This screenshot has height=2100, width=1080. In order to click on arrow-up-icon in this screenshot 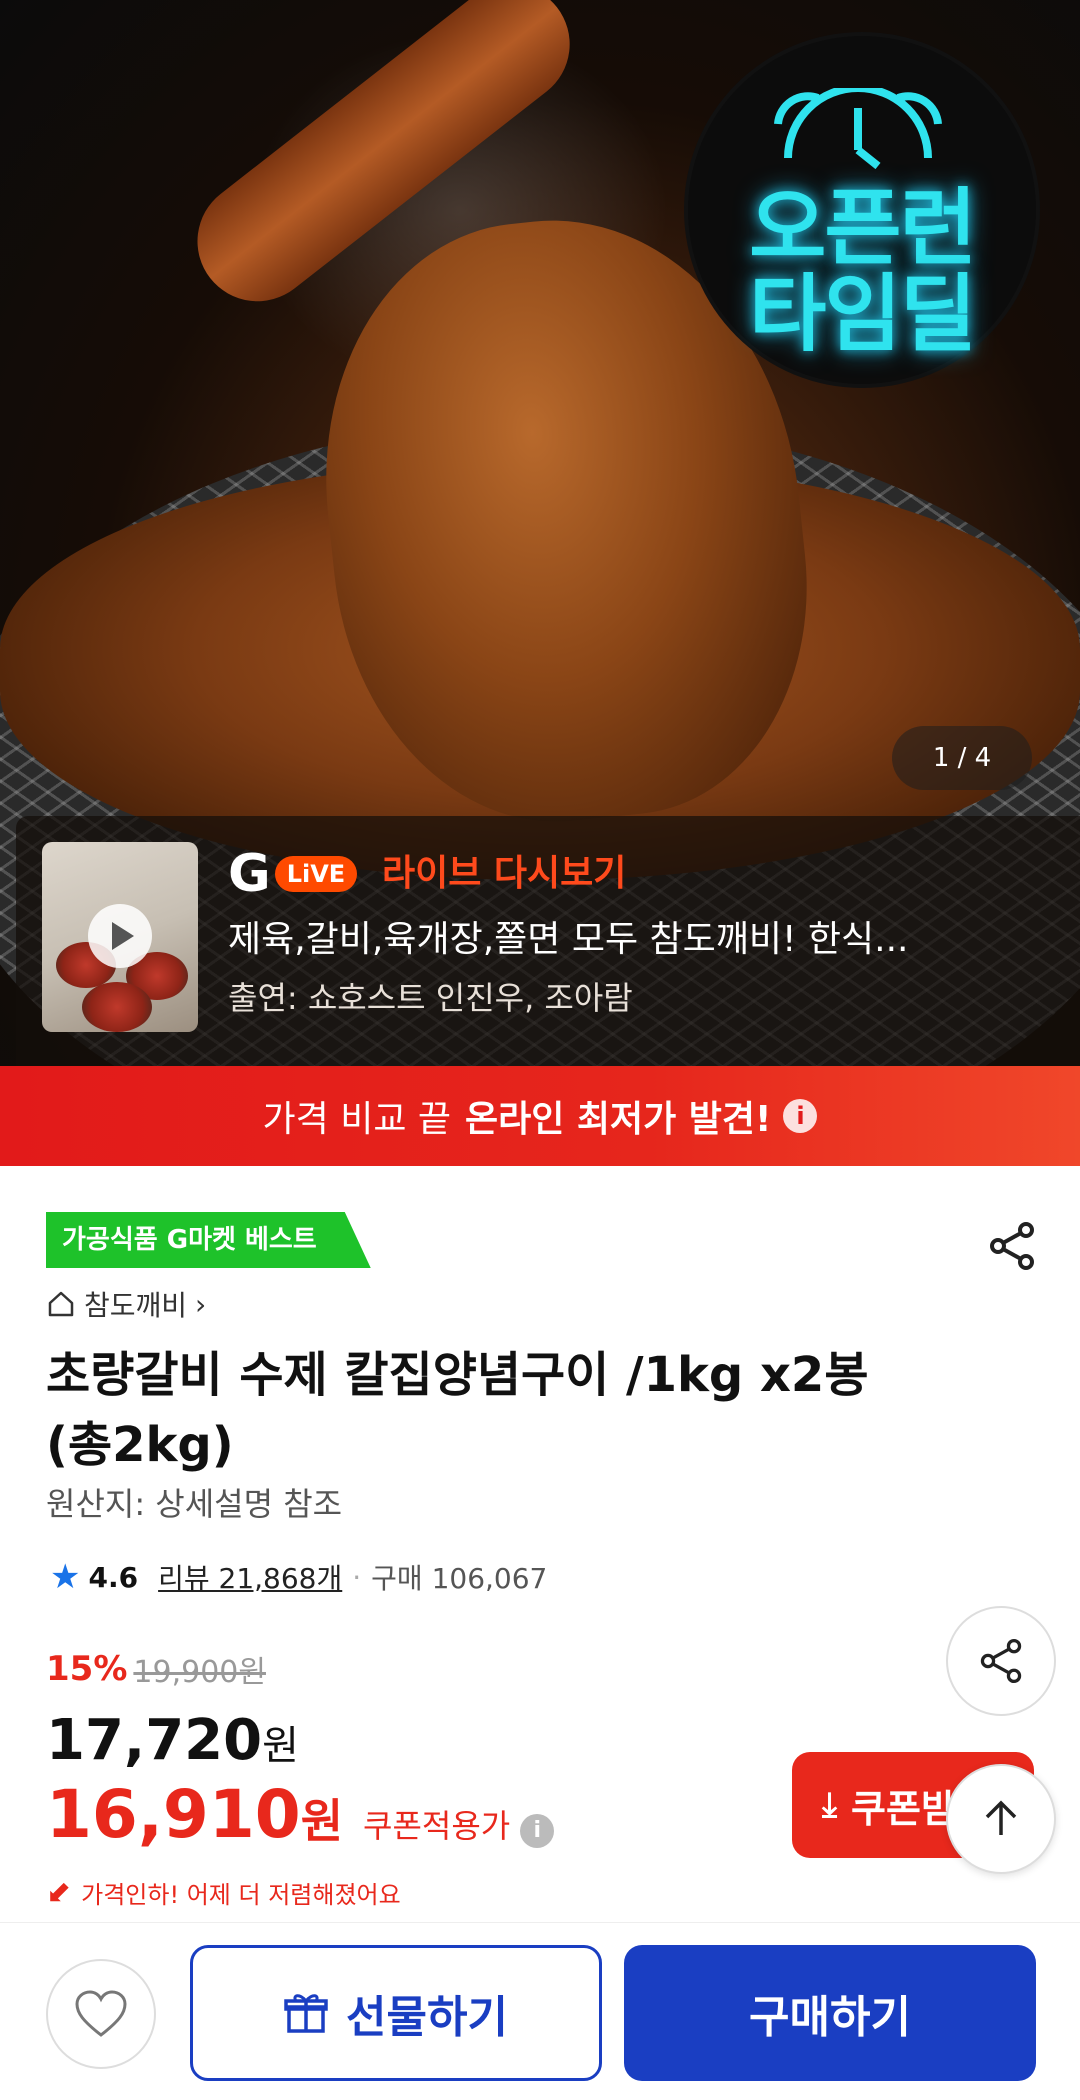, I will do `click(1001, 1817)`.